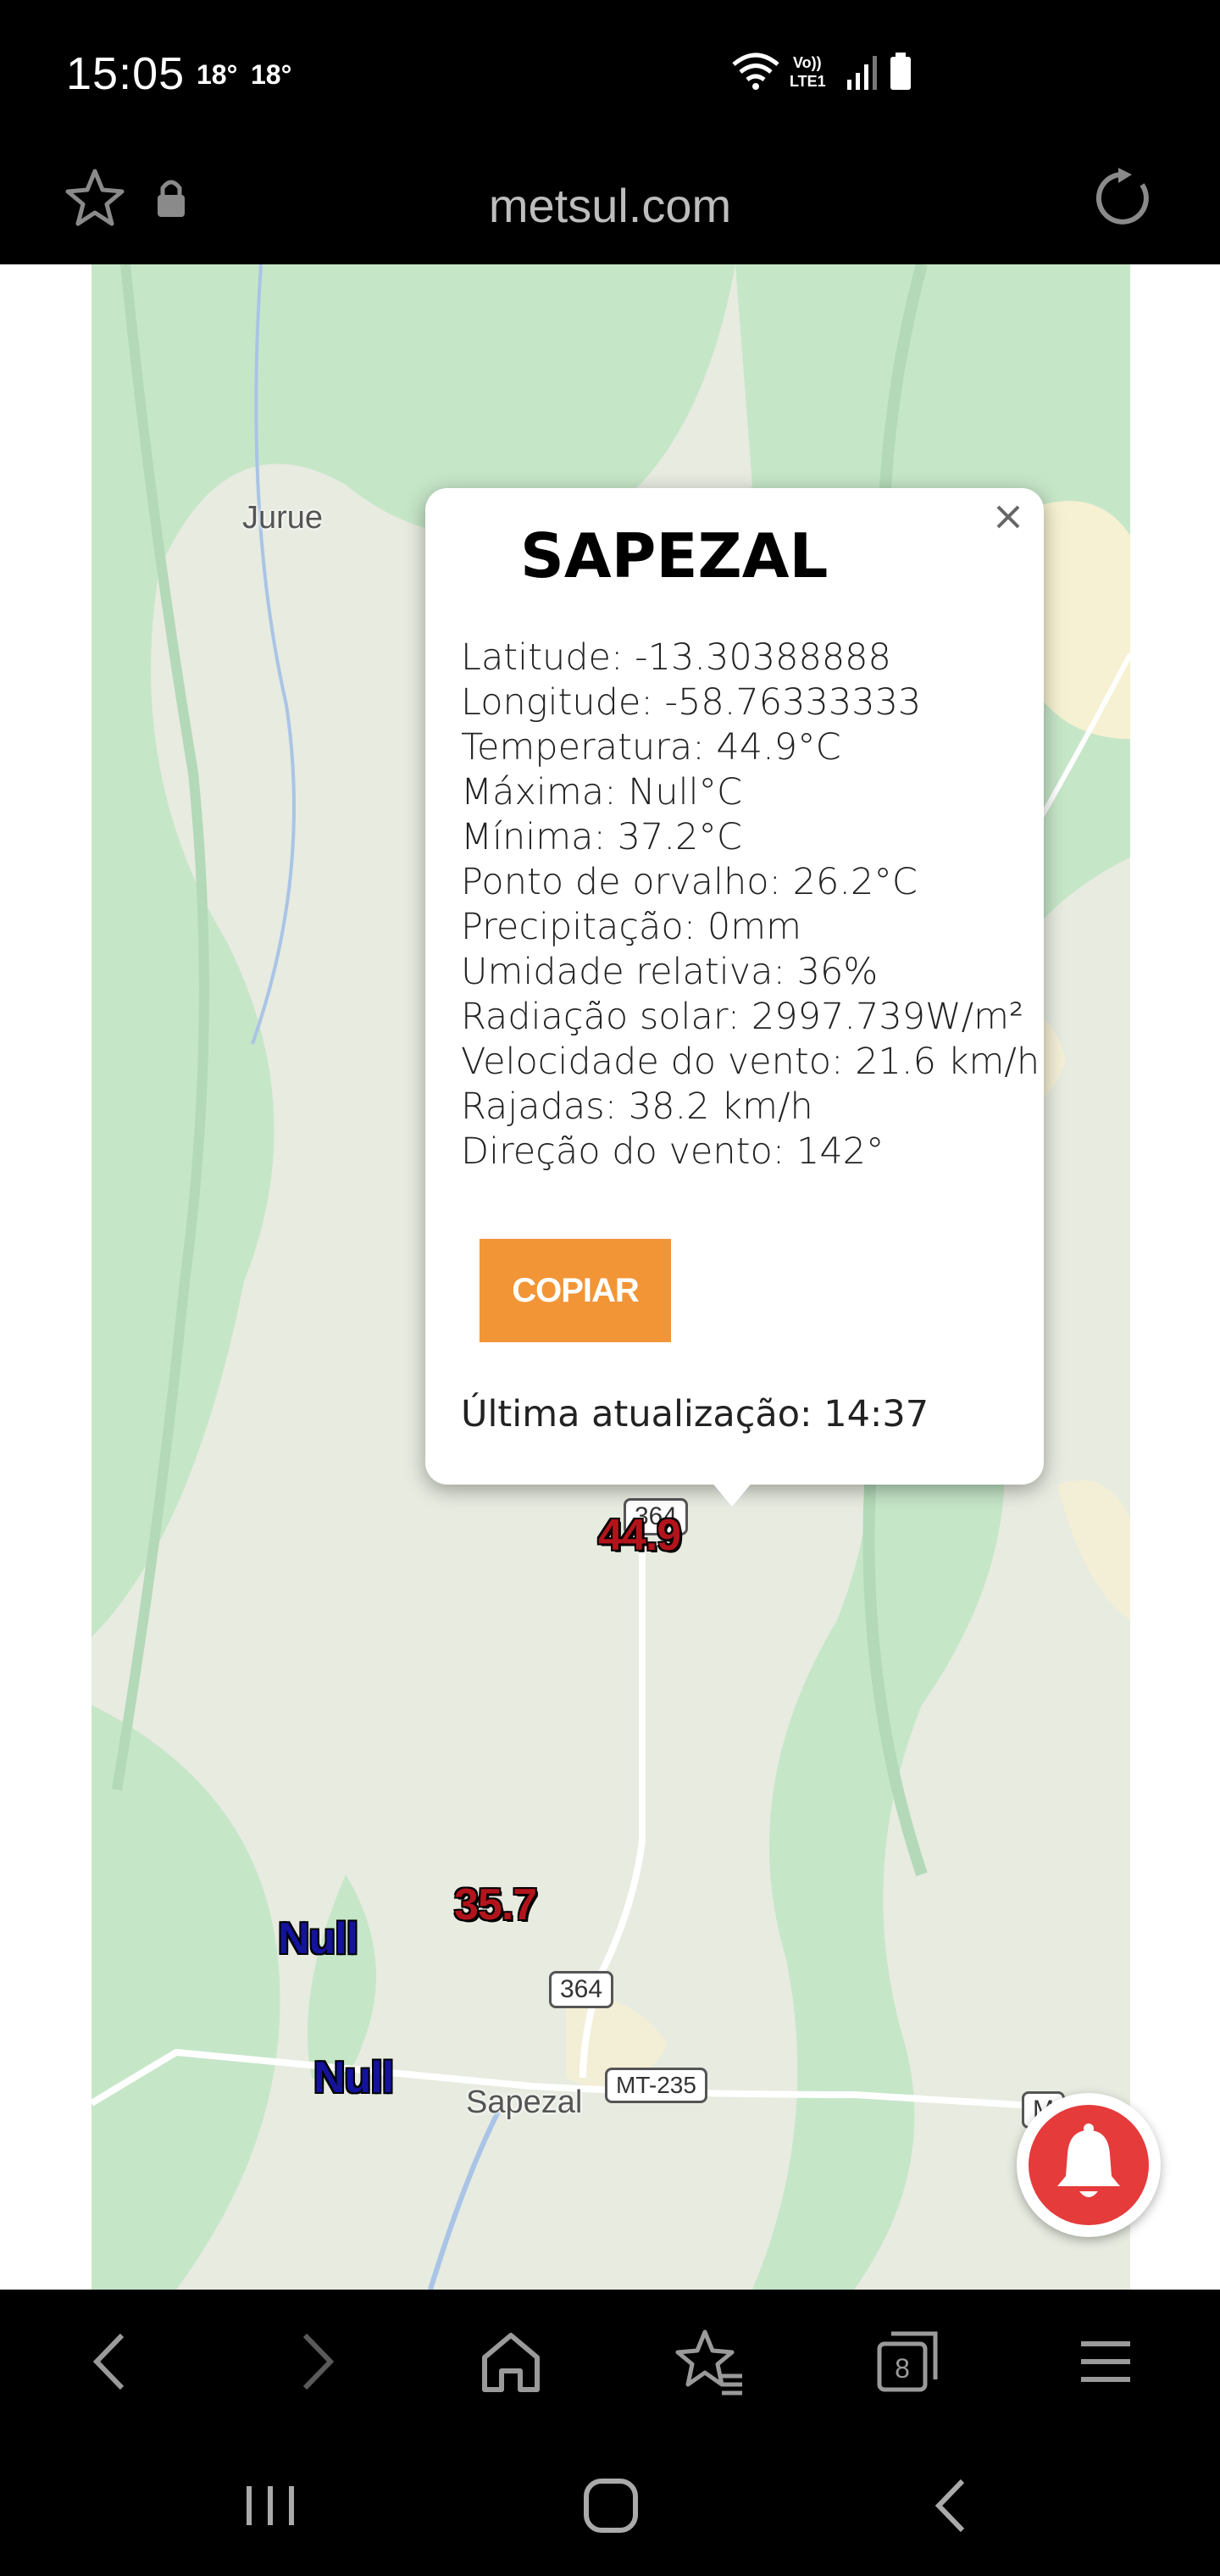 The image size is (1220, 2576). I want to click on min-temp-row: Mínima: 37.2°C, so click(601, 837).